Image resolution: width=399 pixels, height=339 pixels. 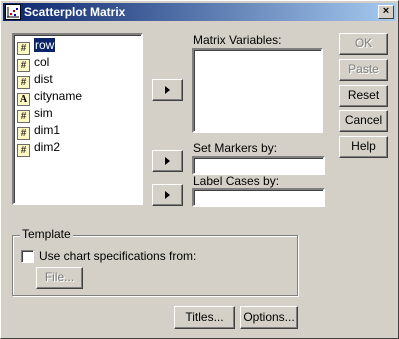 I want to click on variable-name: row, so click(x=44, y=45).